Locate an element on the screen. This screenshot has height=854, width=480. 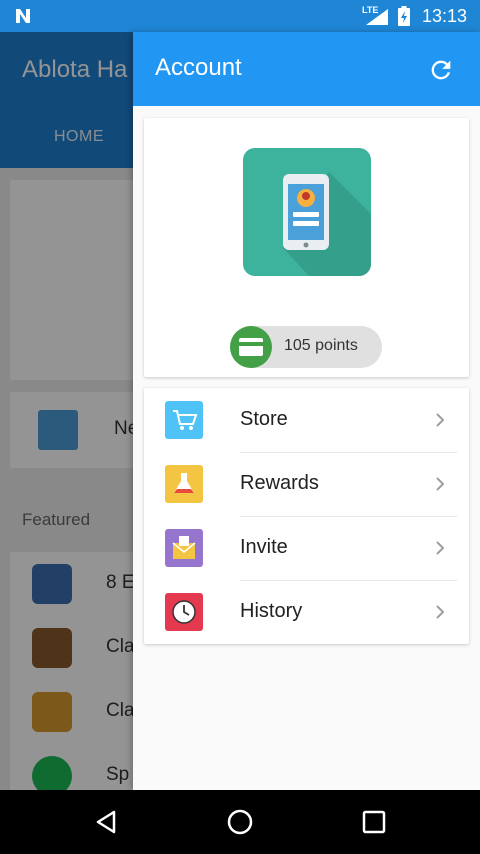
menu-item-label: Store is located at coordinates (264, 419).